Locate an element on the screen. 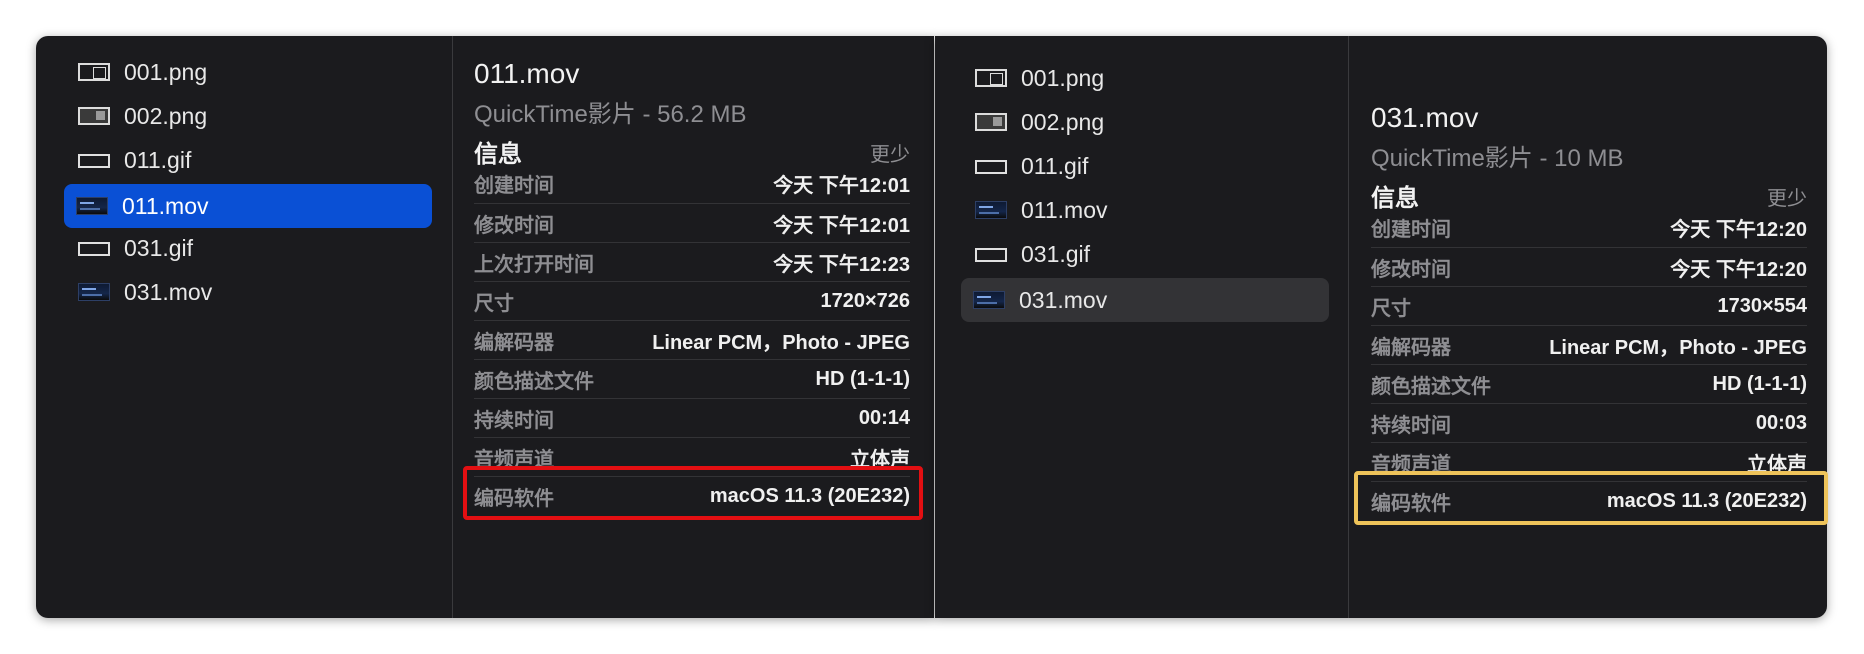  duration-highlight-yellow is located at coordinates (1591, 498).